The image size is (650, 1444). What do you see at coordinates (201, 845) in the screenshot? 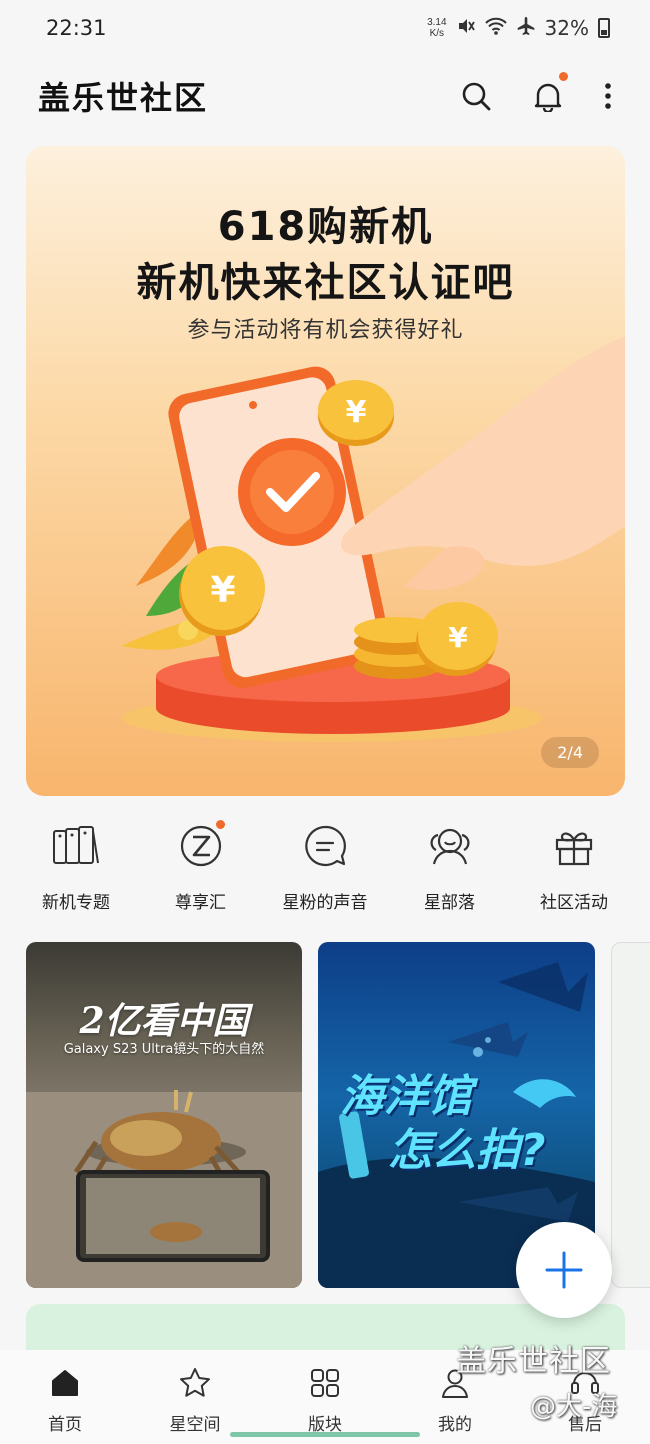
I see `z-logo-icon` at bounding box center [201, 845].